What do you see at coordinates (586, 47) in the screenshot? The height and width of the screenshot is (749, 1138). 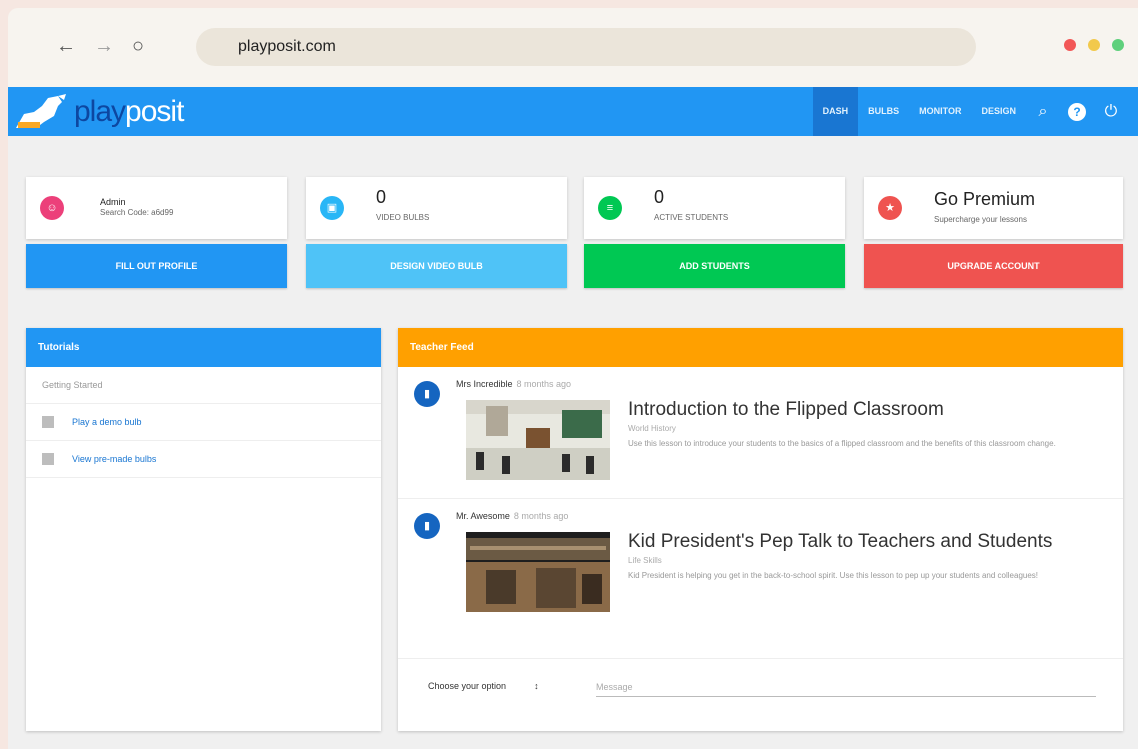 I see `address-bar: playposit.com` at bounding box center [586, 47].